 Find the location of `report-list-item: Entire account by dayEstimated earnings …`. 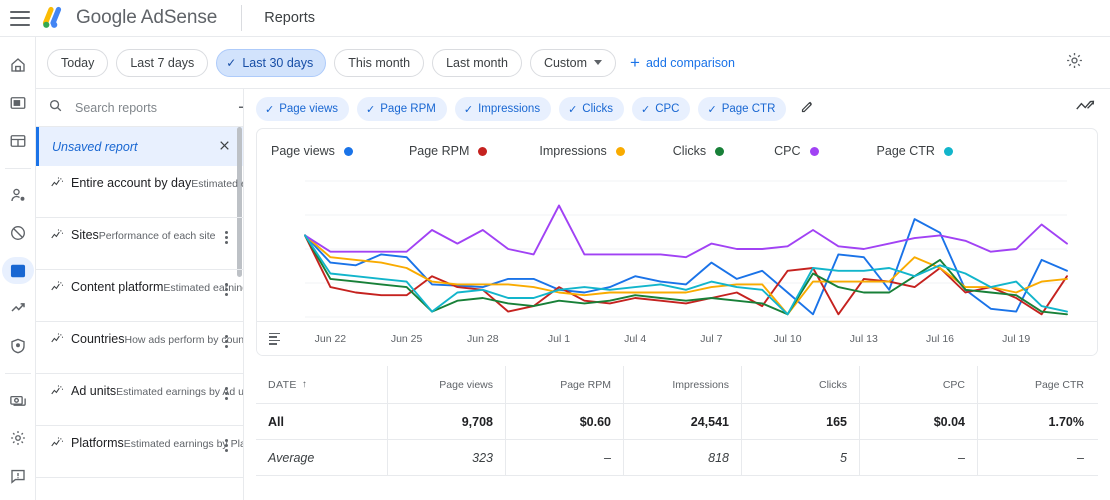

report-list-item: Entire account by dayEstimated earnings … is located at coordinates (139, 192).